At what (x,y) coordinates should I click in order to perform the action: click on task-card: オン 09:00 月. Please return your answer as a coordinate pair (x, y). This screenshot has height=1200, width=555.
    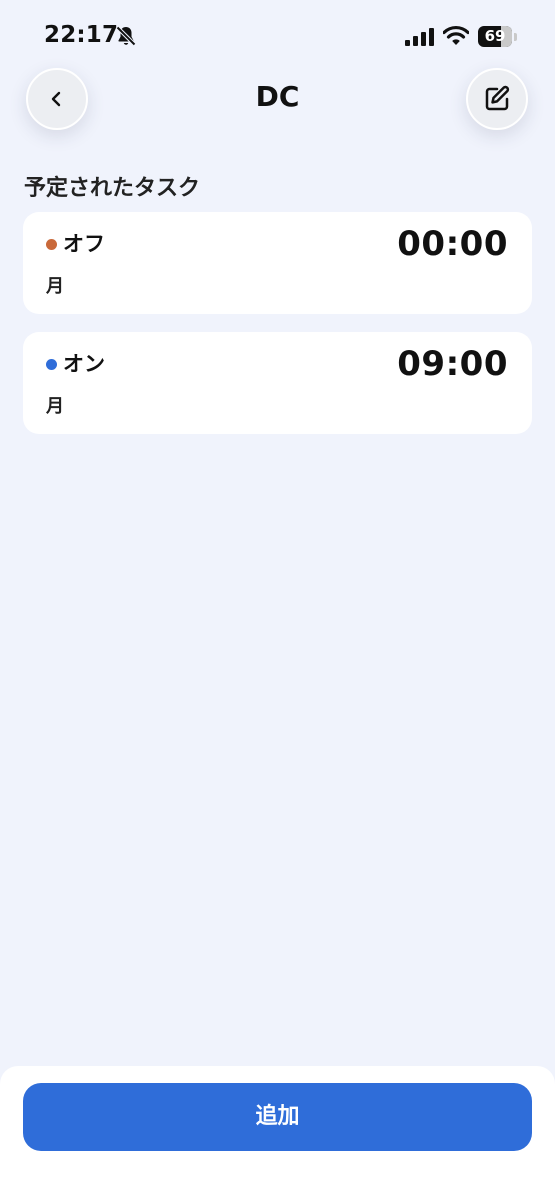
    Looking at the image, I should click on (277, 383).